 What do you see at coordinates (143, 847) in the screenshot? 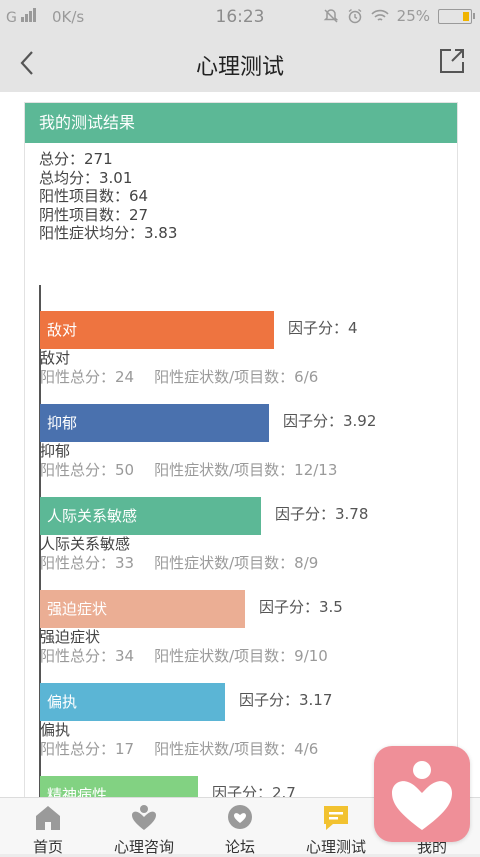
I see `tab-label: 心理咨询` at bounding box center [143, 847].